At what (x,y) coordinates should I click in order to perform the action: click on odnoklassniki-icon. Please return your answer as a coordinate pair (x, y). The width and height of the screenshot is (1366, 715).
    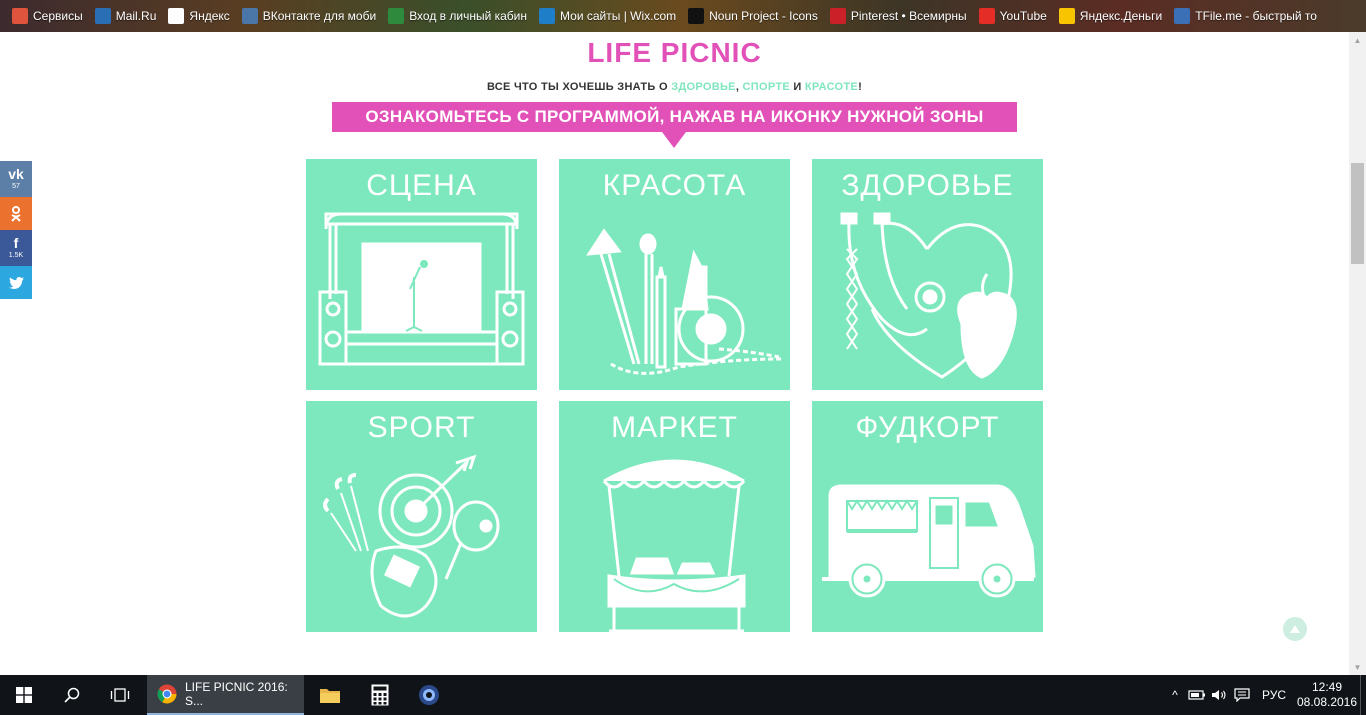
    Looking at the image, I should click on (16, 213).